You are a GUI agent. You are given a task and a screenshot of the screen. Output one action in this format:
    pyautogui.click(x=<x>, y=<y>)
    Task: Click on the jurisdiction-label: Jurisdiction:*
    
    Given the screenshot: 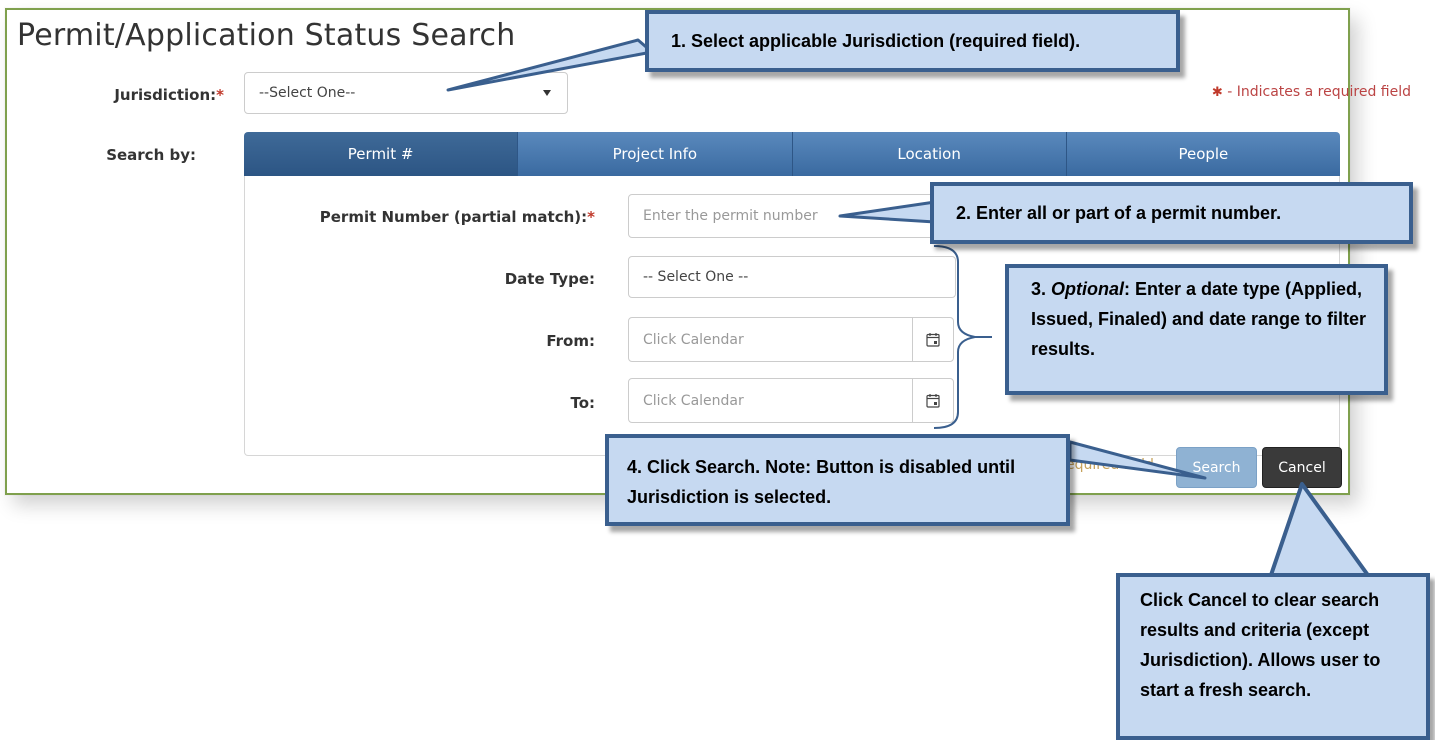 What is the action you would take?
    pyautogui.click(x=142, y=95)
    